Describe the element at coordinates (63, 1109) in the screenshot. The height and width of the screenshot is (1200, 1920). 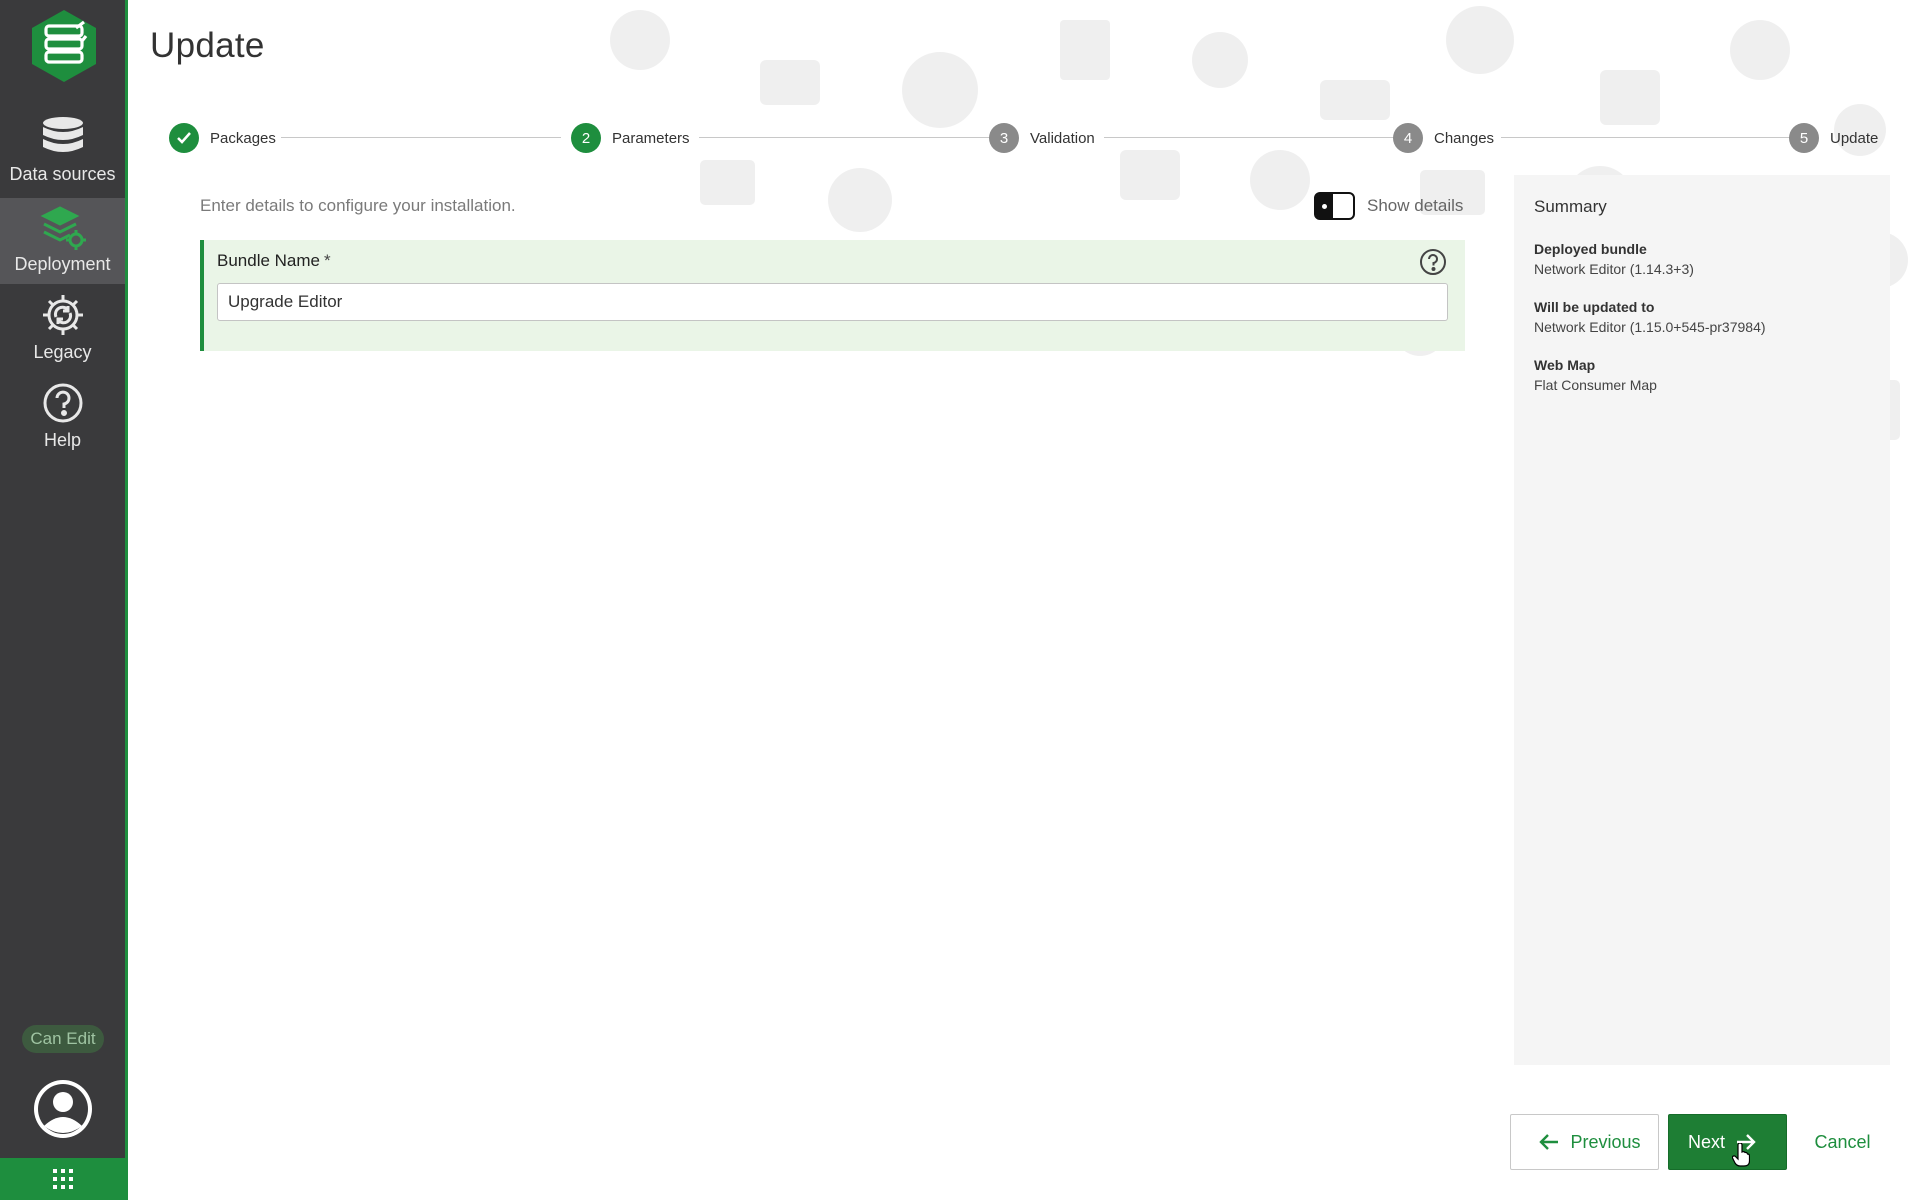
I see `user-avatar-icon` at that location.